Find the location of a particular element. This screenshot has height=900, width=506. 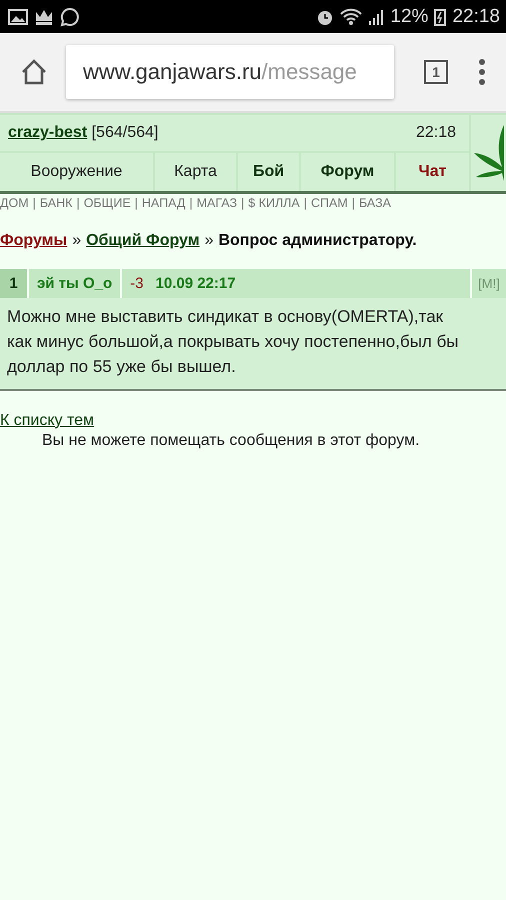

crown-icon is located at coordinates (44, 17).